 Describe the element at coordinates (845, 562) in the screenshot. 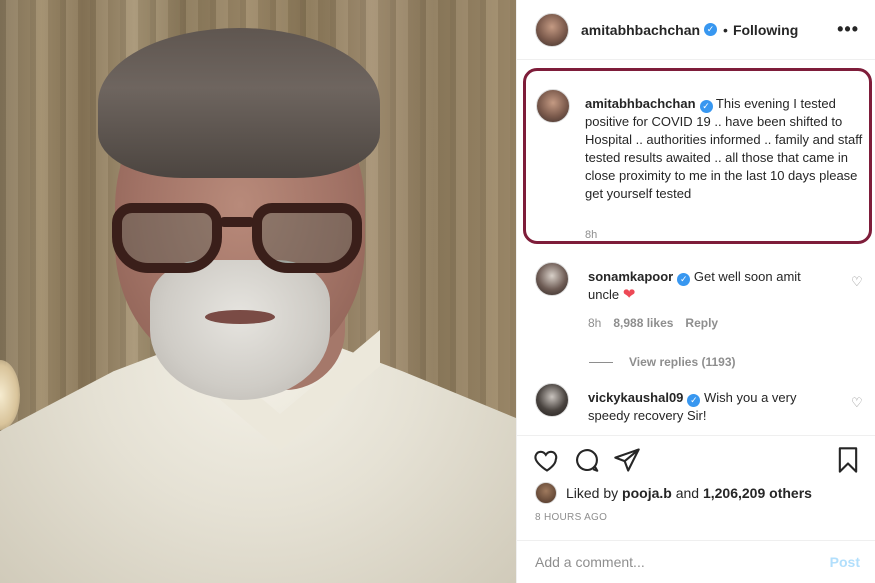

I see `post-button: Post` at that location.